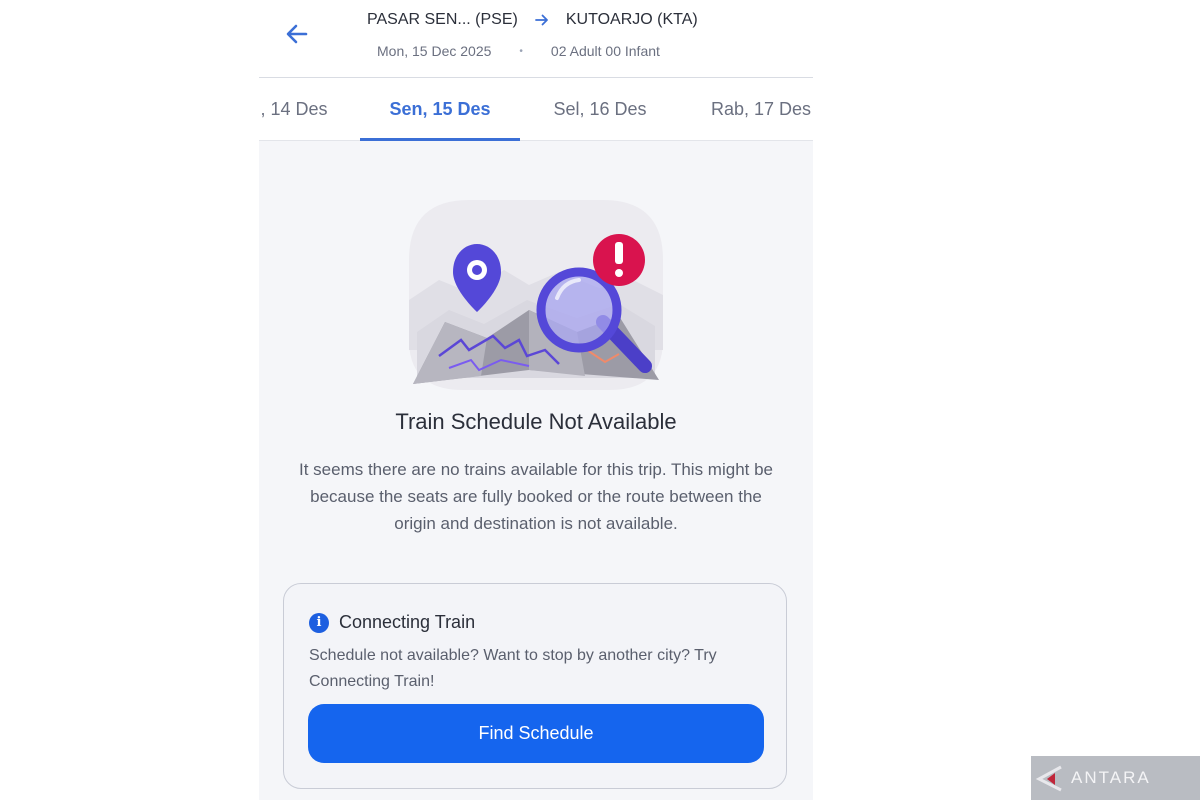  I want to click on watermark-text: ANTARA, so click(1111, 777).